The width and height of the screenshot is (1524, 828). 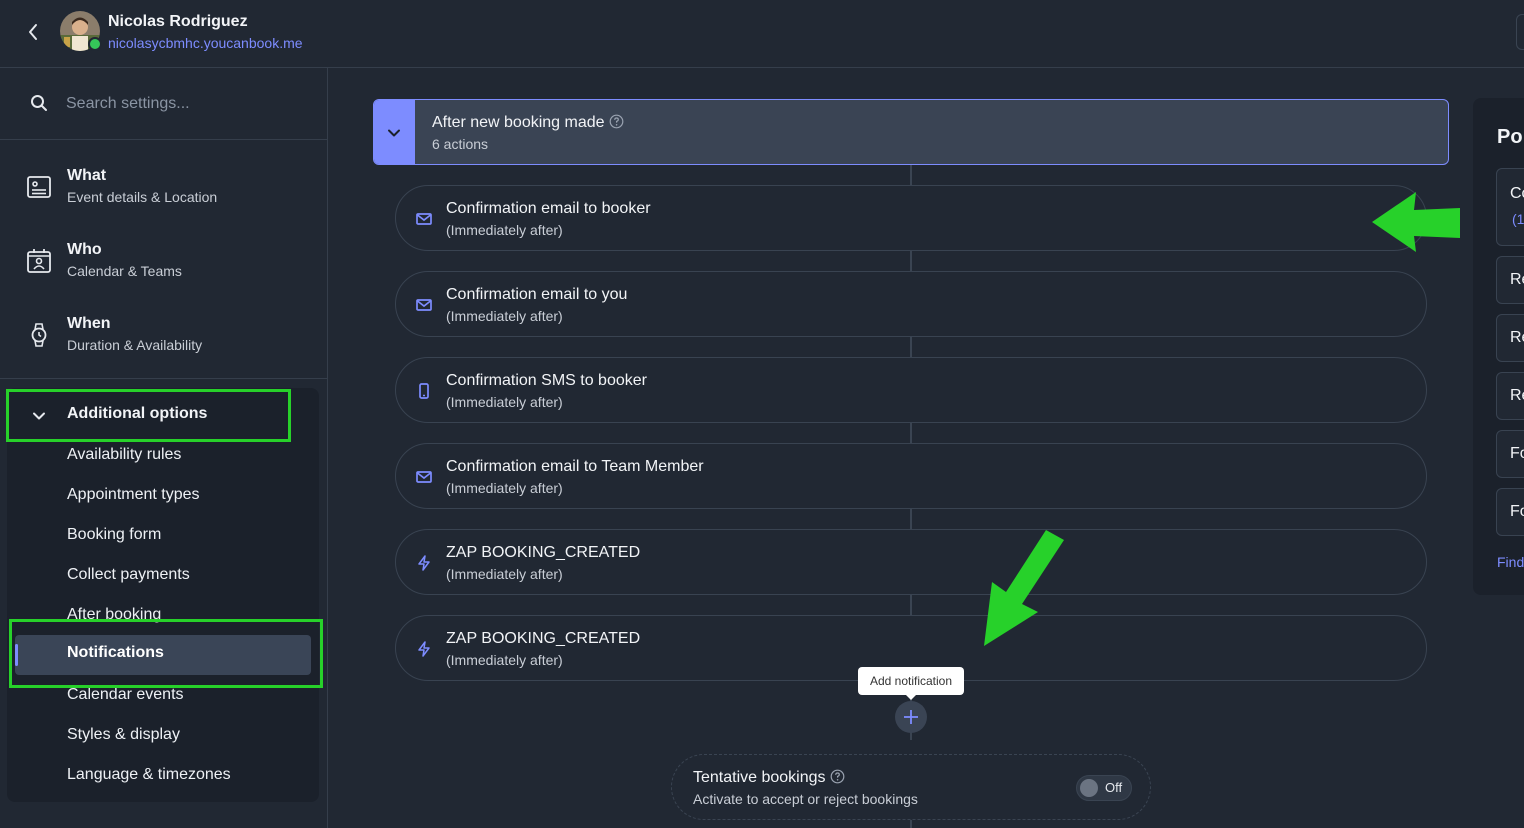 I want to click on additional-options-title: Additional options, so click(x=137, y=413).